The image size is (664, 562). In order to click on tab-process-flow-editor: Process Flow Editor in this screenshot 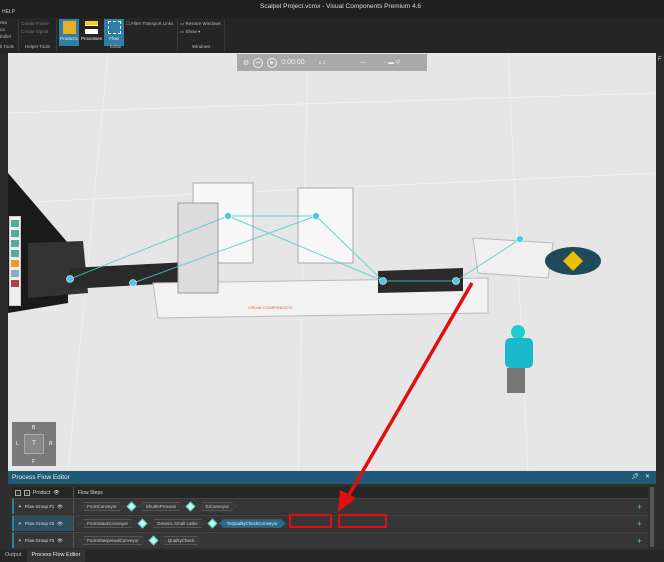, I will do `click(56, 556)`.